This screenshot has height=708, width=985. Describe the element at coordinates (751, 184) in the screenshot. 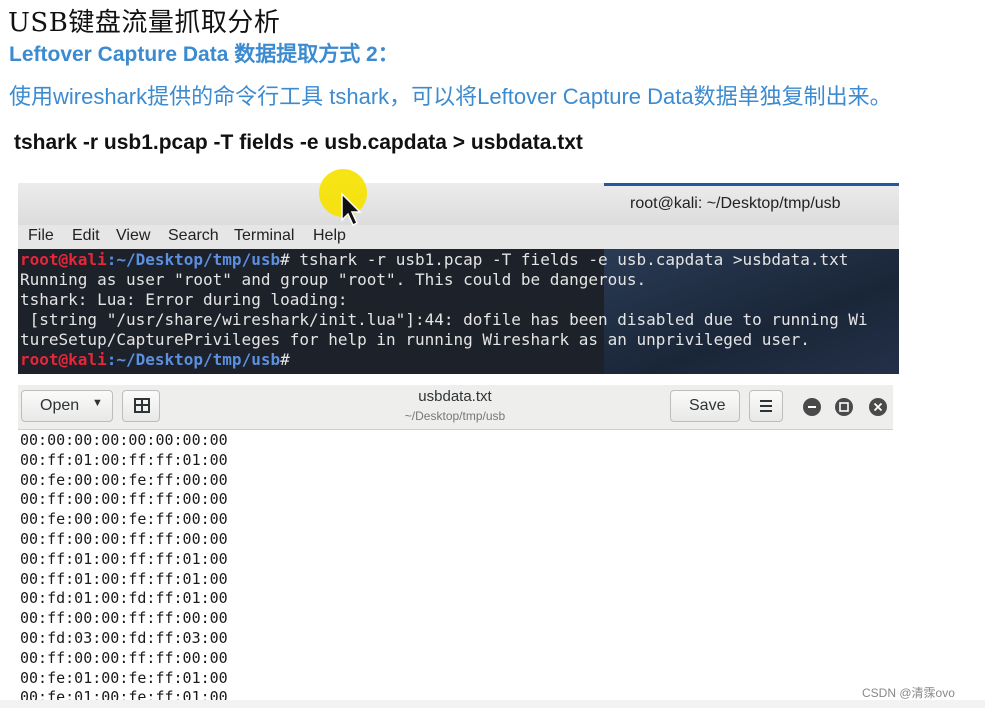

I see `desktop-strip` at that location.